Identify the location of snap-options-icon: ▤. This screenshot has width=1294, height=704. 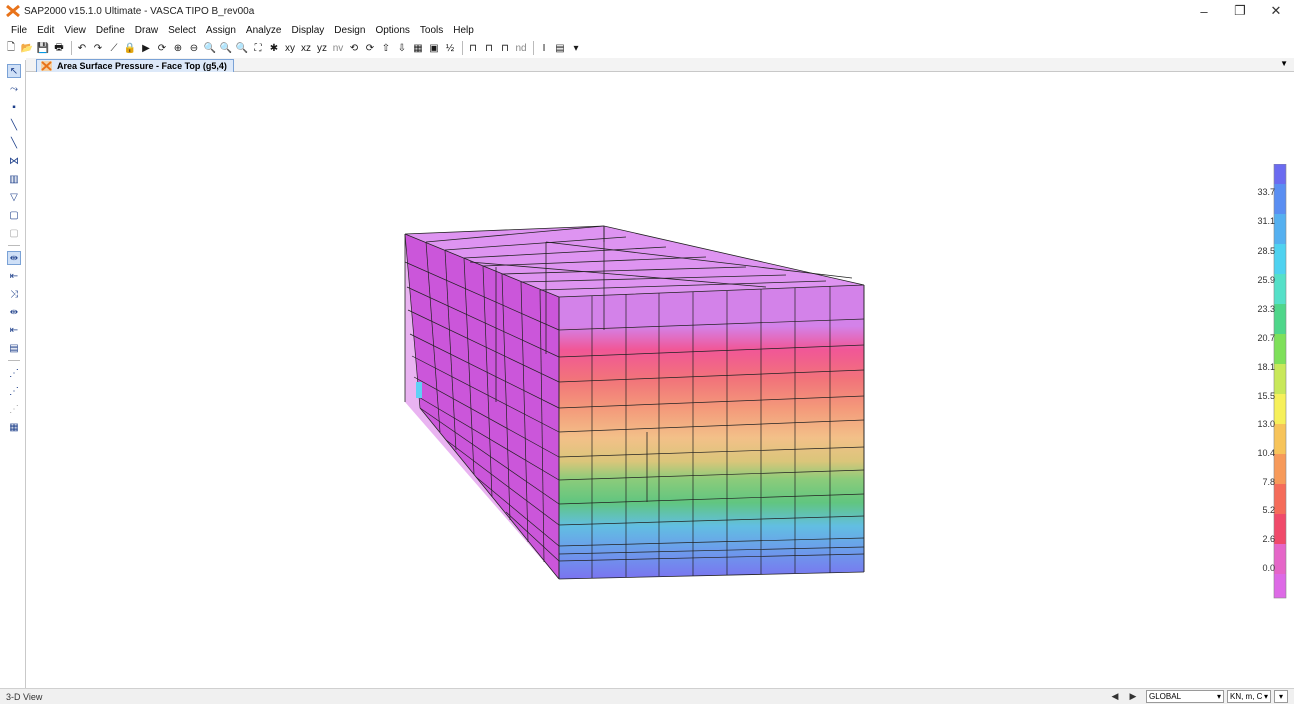
(14, 348).